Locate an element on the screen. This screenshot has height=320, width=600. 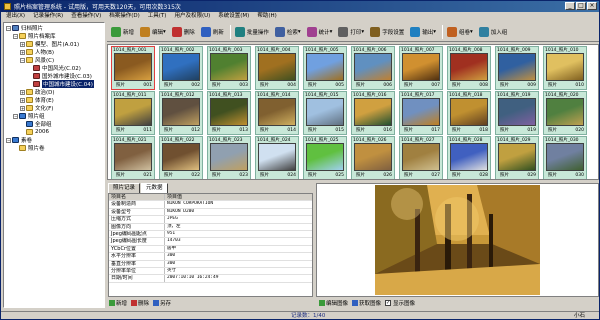
photo-thumbnail: 1014_照片_005 照片 005 is located at coordinates (325, 68).